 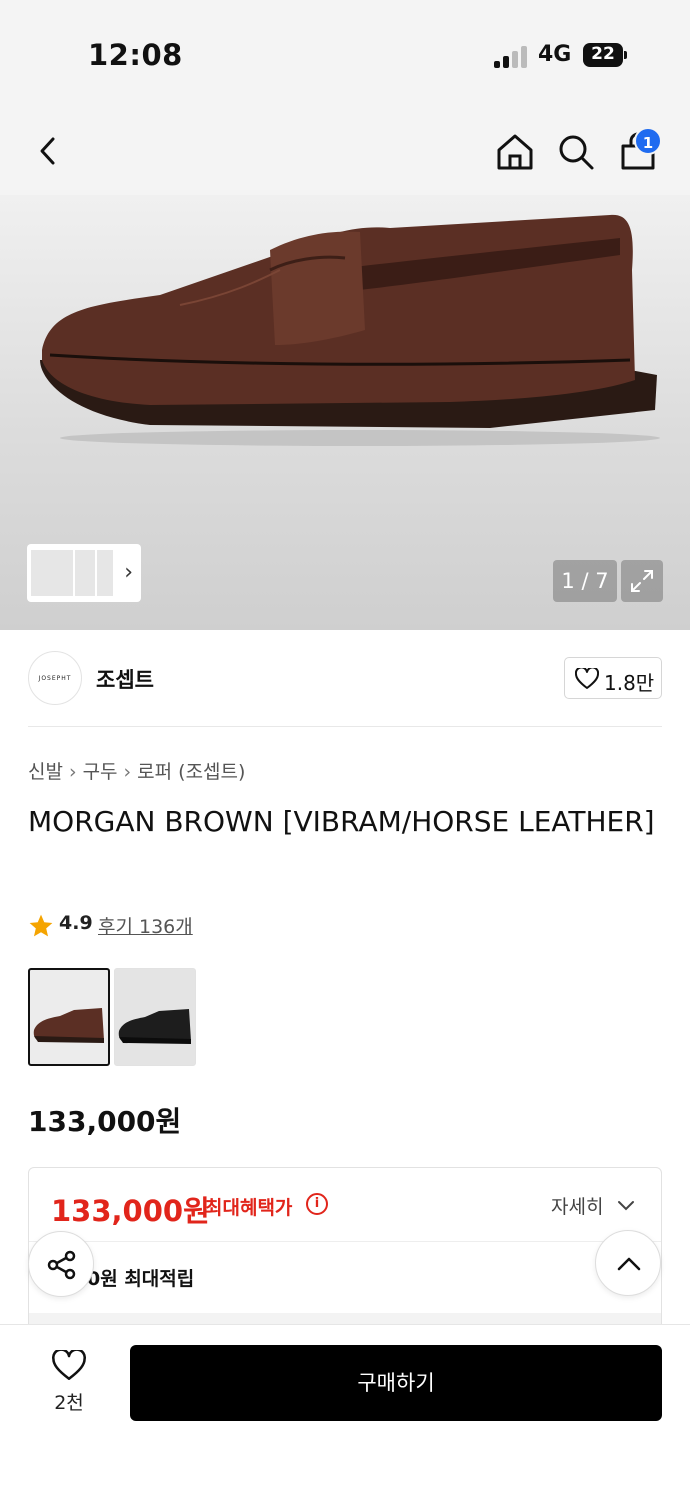 What do you see at coordinates (125, 679) in the screenshot?
I see `brand-name: 조셉트` at bounding box center [125, 679].